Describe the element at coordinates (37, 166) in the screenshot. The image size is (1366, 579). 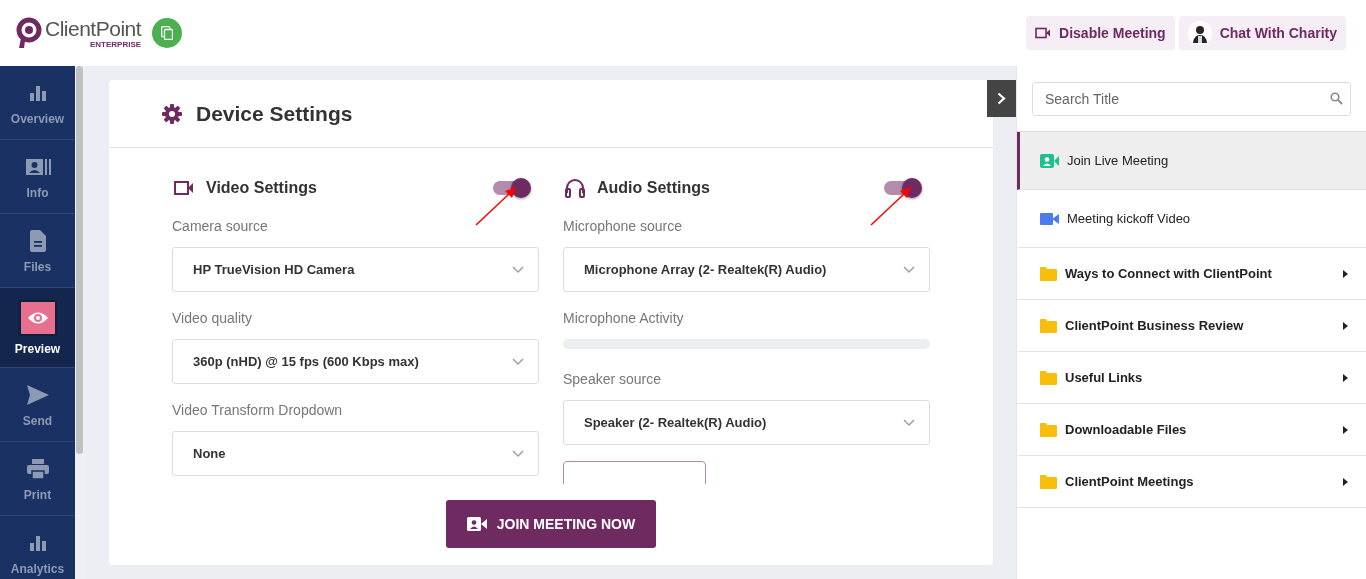
I see `contact-card-icon` at that location.